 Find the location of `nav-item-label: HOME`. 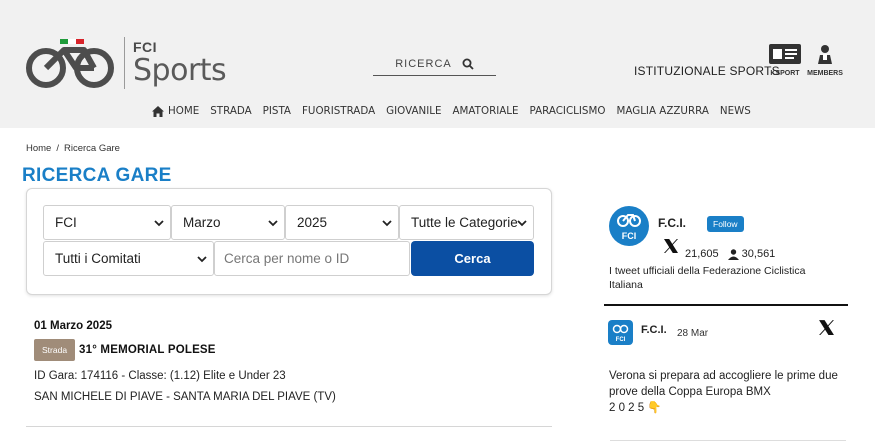

nav-item-label: HOME is located at coordinates (184, 111).